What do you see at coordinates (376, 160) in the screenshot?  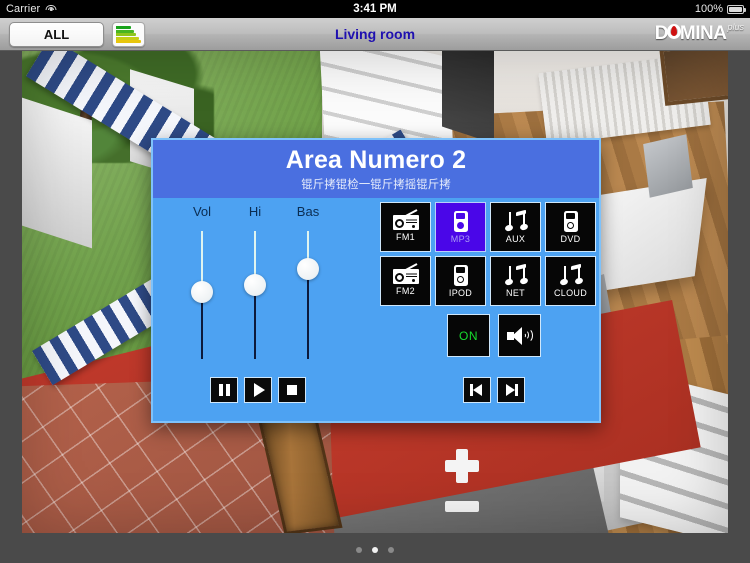 I see `modal-title: Area Numero 2` at bounding box center [376, 160].